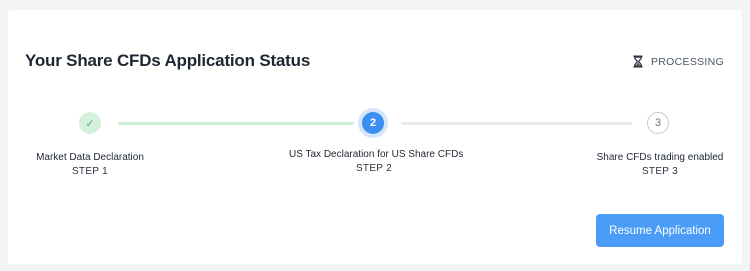  What do you see at coordinates (660, 171) in the screenshot?
I see `step-3-number: STEP 3` at bounding box center [660, 171].